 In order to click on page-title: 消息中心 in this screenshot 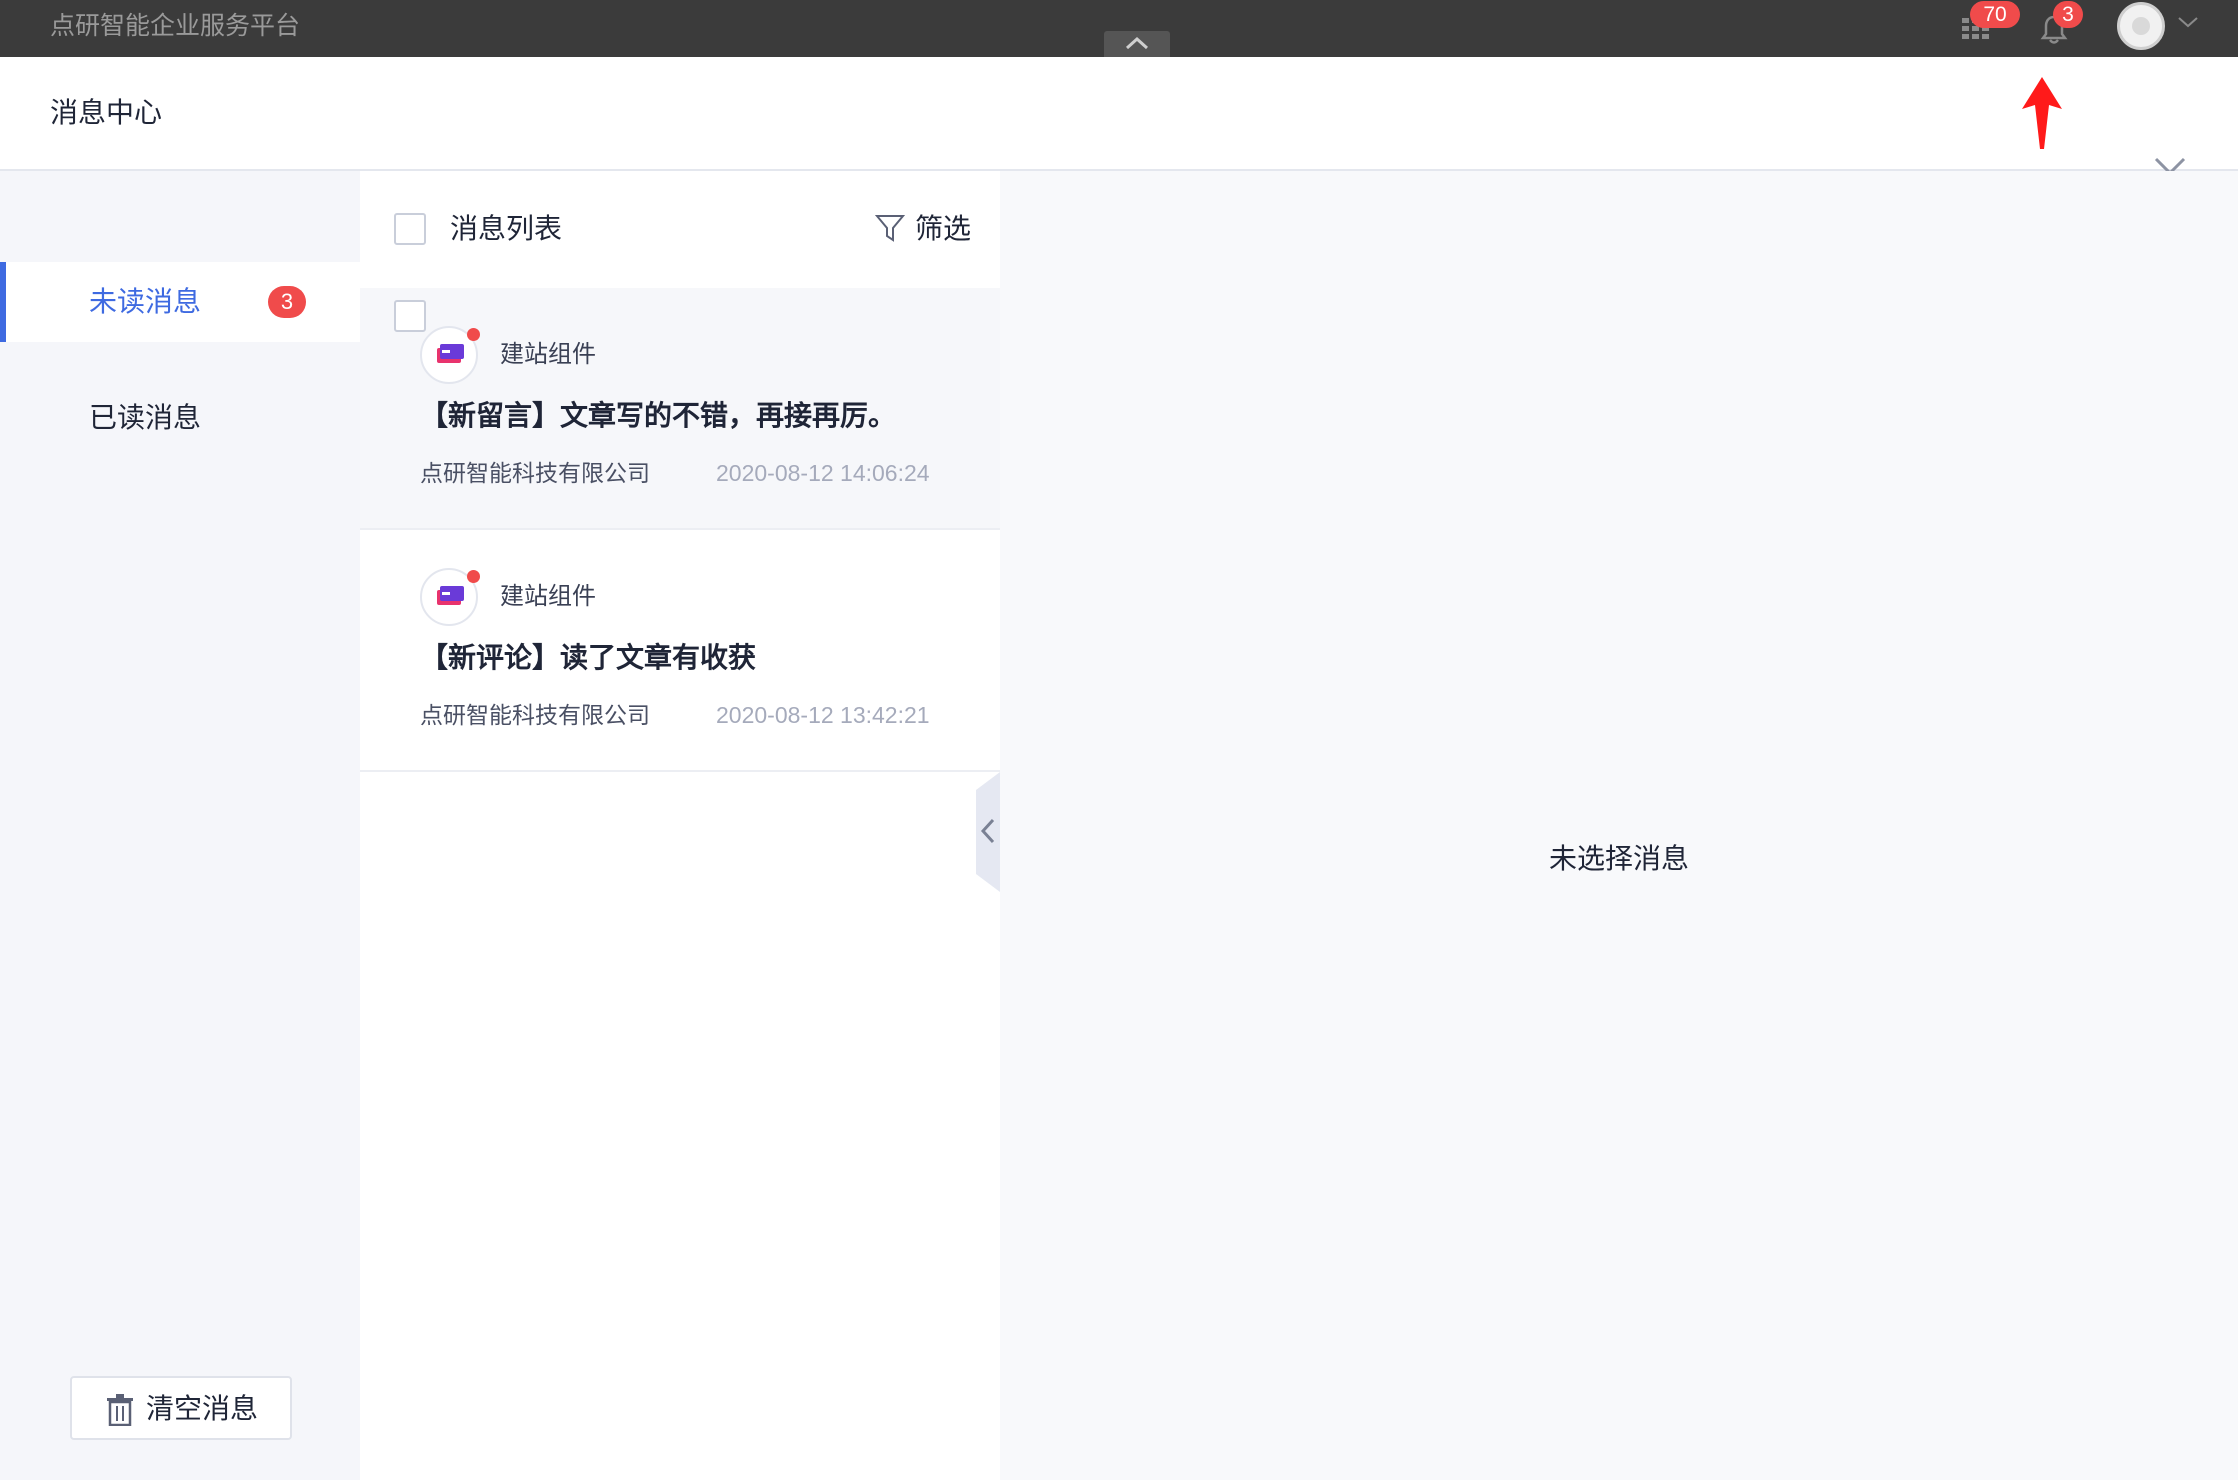, I will do `click(106, 112)`.